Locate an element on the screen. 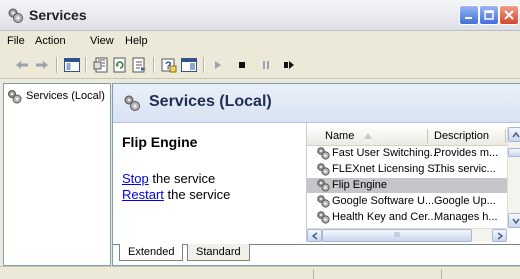 This screenshot has width=520, height=279. console-view-button is located at coordinates (189, 65).